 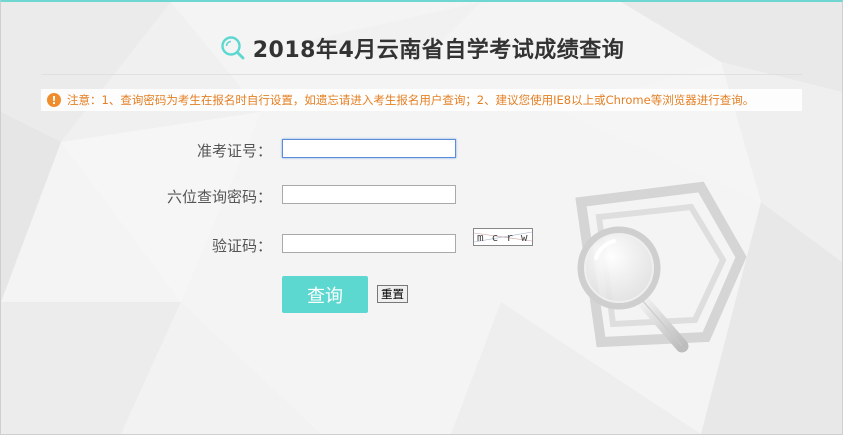 I want to click on password-input, so click(x=369, y=194).